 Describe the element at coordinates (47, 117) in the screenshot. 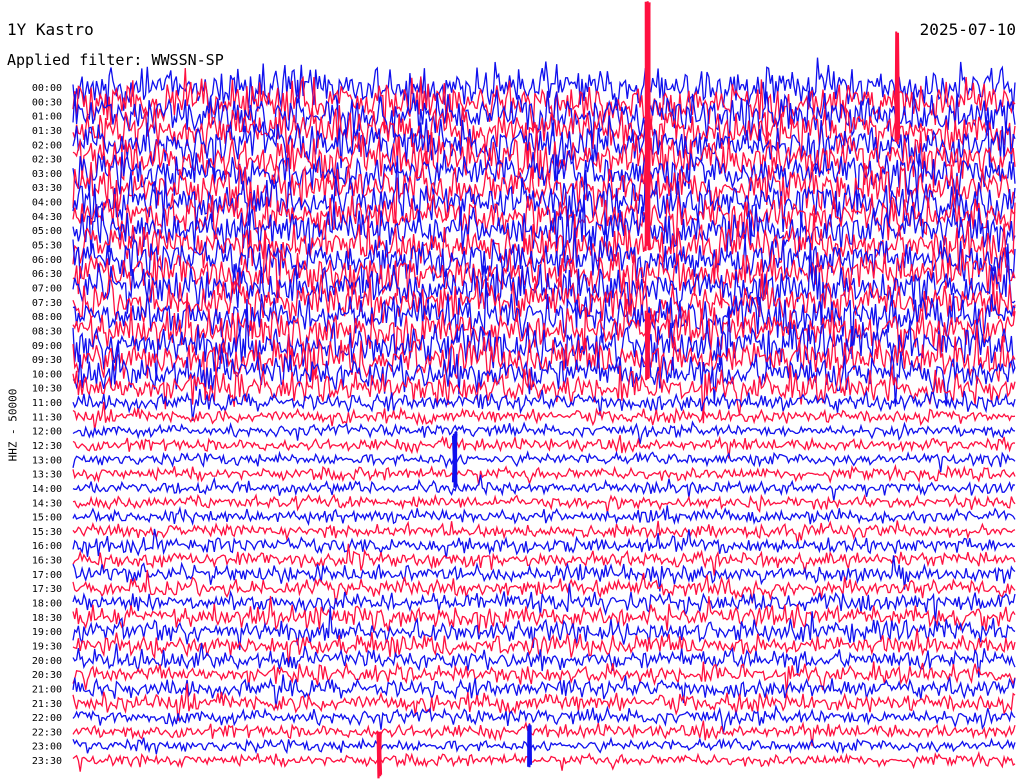

I see `row-time-label: 01:00` at that location.